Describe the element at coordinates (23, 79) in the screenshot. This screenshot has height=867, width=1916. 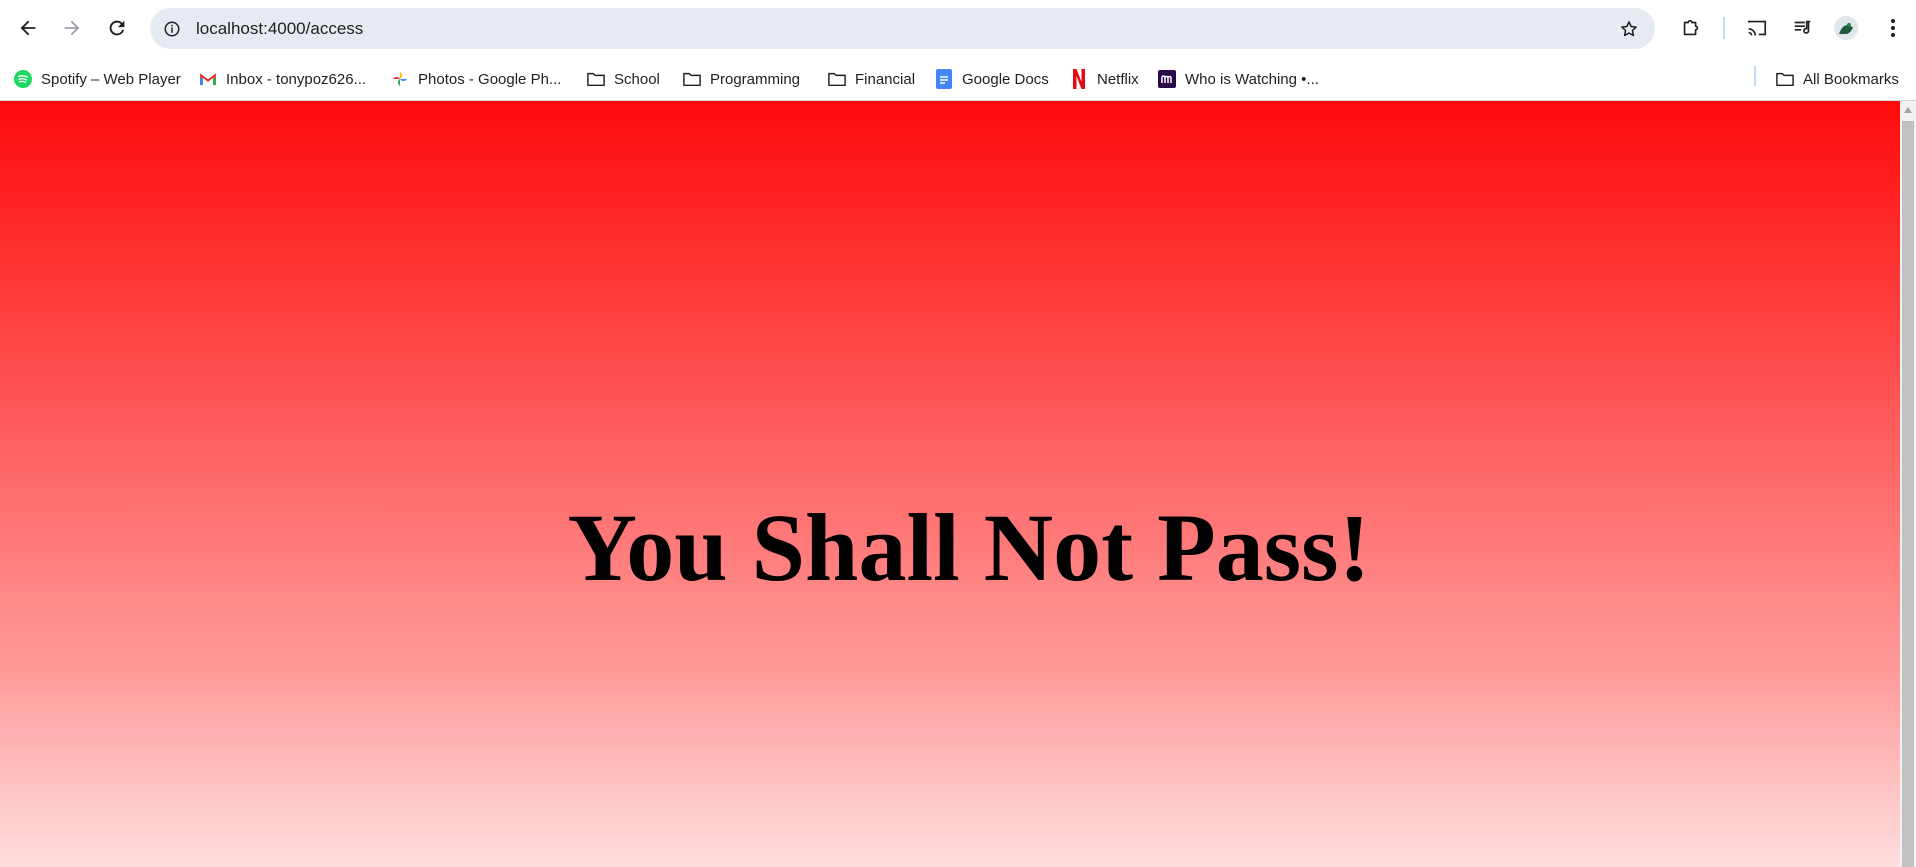
I see `spotify-icon` at that location.